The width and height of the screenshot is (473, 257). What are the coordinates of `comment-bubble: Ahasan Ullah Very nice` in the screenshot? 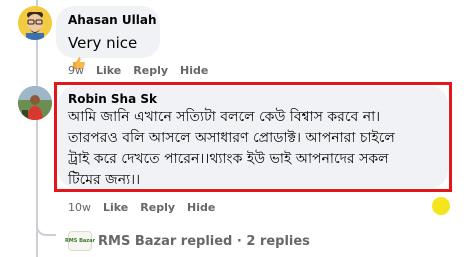 It's located at (108, 37).